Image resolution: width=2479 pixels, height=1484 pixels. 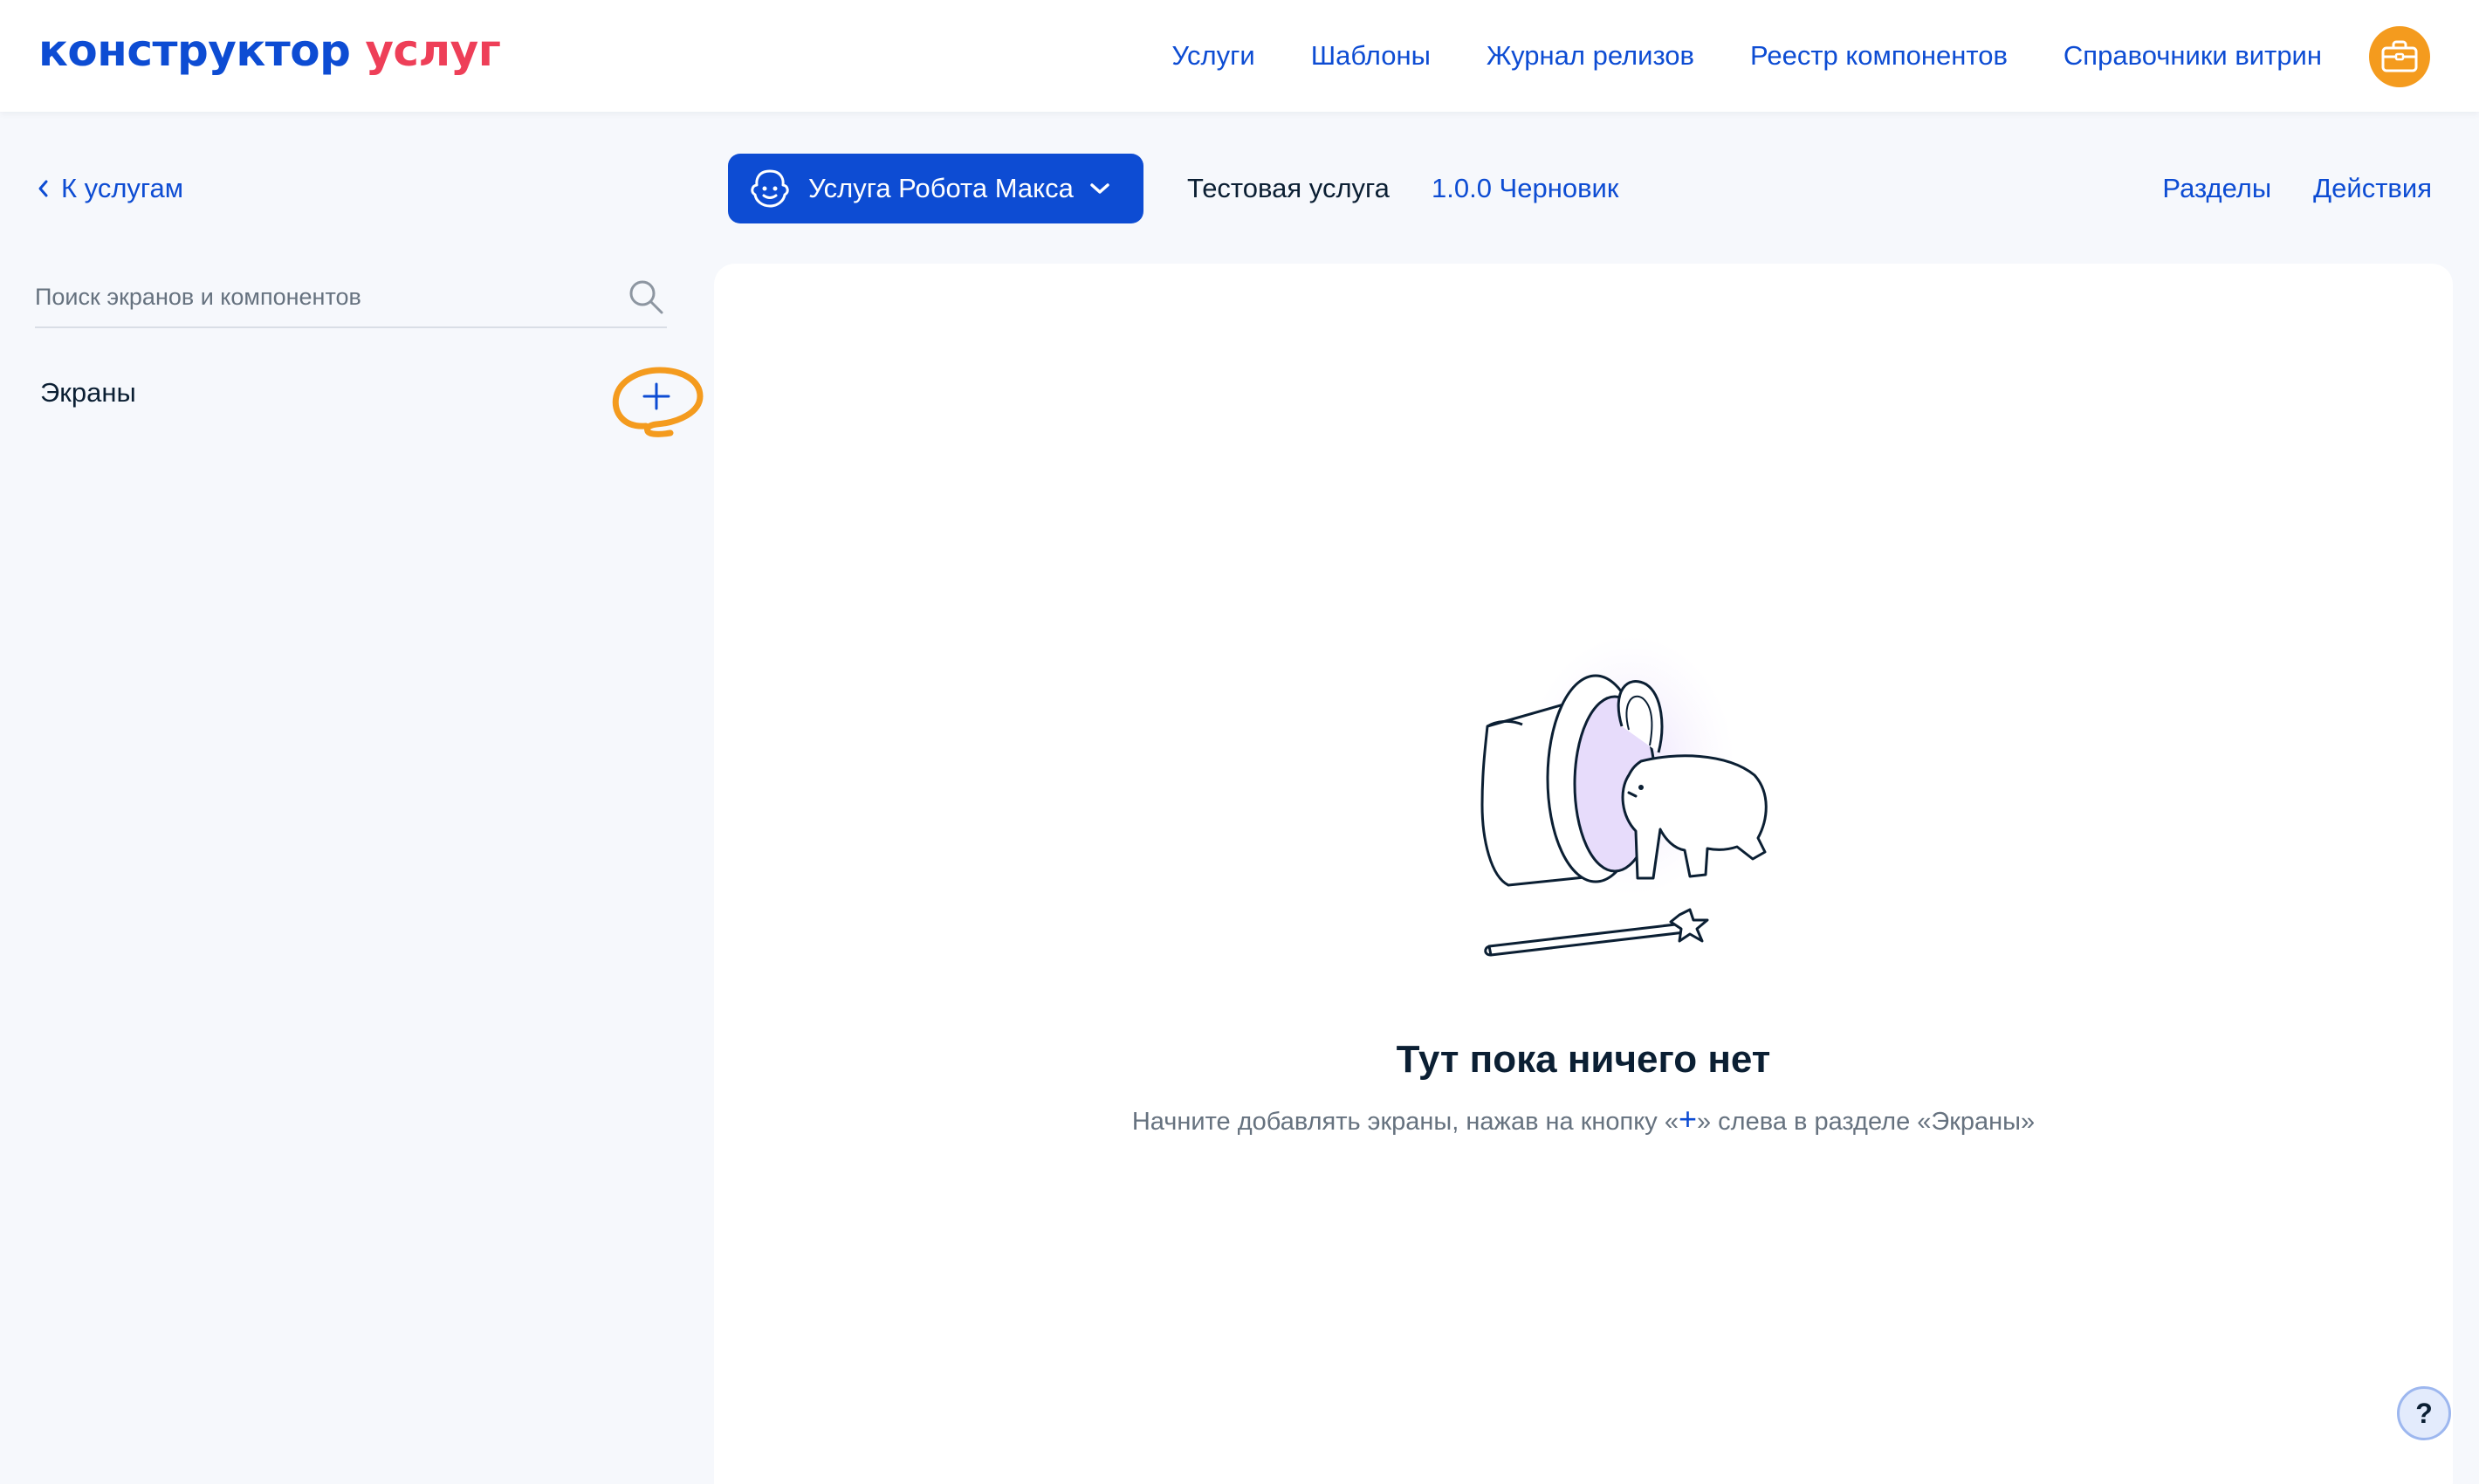 What do you see at coordinates (1583, 1059) in the screenshot?
I see `empty-state-title: Тут пока ничего нет` at bounding box center [1583, 1059].